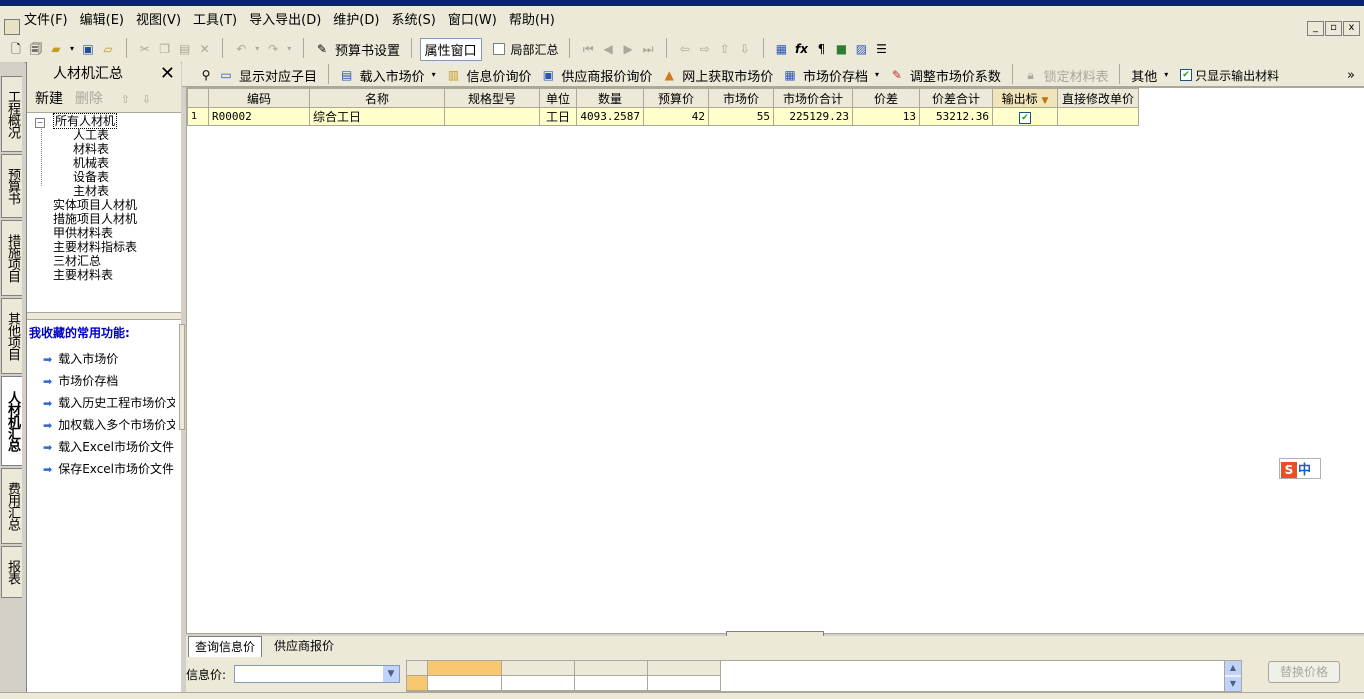  I want to click on col-unit: 单位, so click(558, 98).